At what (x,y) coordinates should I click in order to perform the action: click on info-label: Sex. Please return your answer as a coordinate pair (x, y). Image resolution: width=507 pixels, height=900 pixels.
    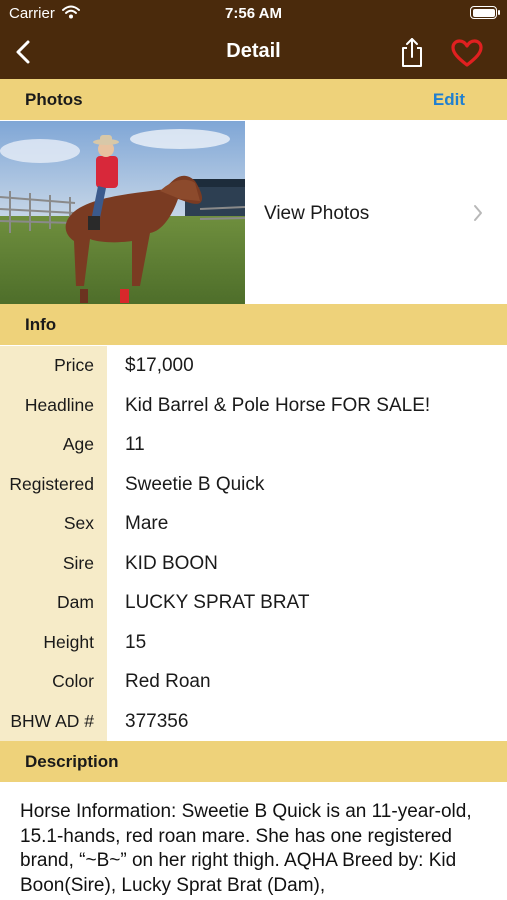
    Looking at the image, I should click on (78, 523).